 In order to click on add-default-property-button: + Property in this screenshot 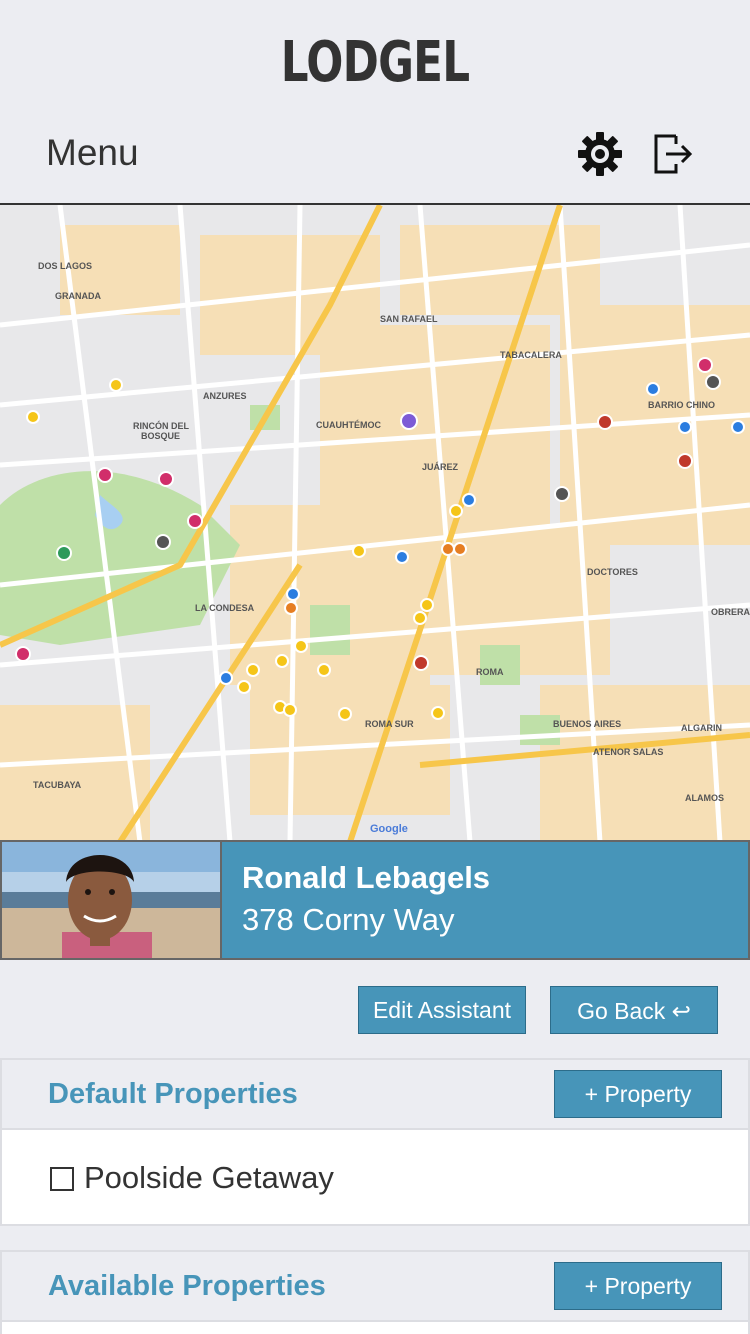, I will do `click(638, 1094)`.